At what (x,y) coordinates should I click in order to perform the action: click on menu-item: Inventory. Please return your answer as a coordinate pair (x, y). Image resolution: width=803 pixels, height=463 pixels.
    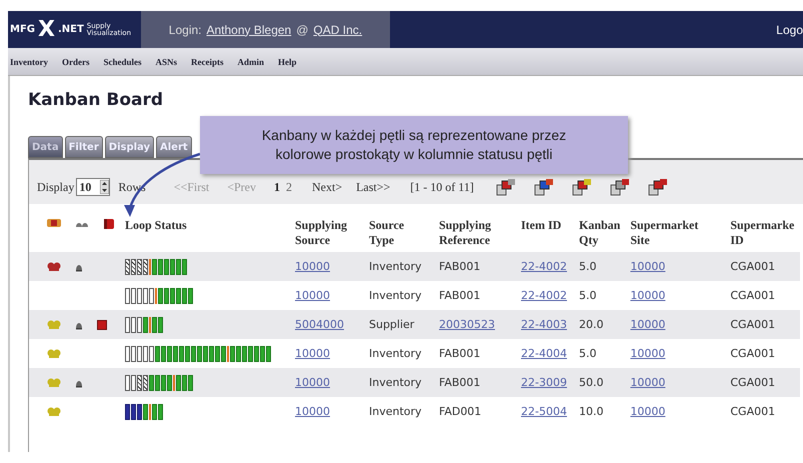
    Looking at the image, I should click on (29, 61).